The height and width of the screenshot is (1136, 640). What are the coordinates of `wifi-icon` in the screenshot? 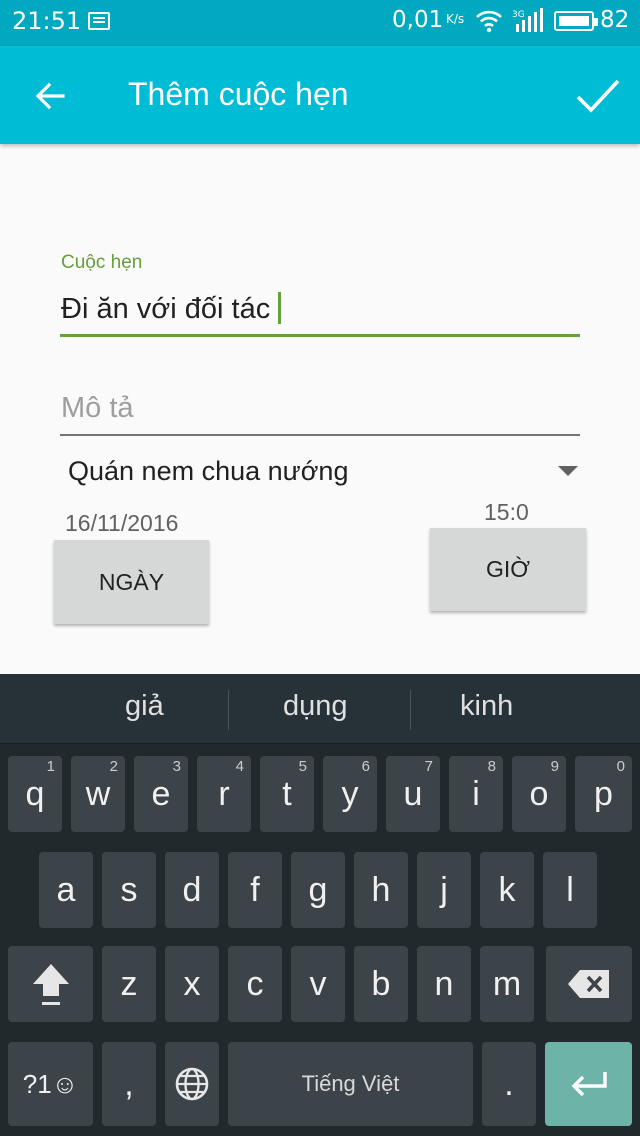 It's located at (489, 21).